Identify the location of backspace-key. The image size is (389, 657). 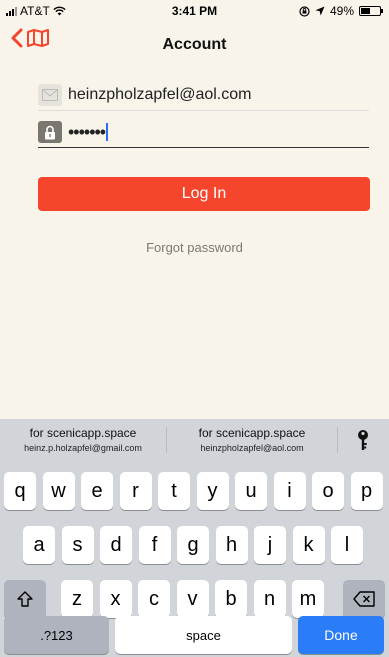
(364, 599).